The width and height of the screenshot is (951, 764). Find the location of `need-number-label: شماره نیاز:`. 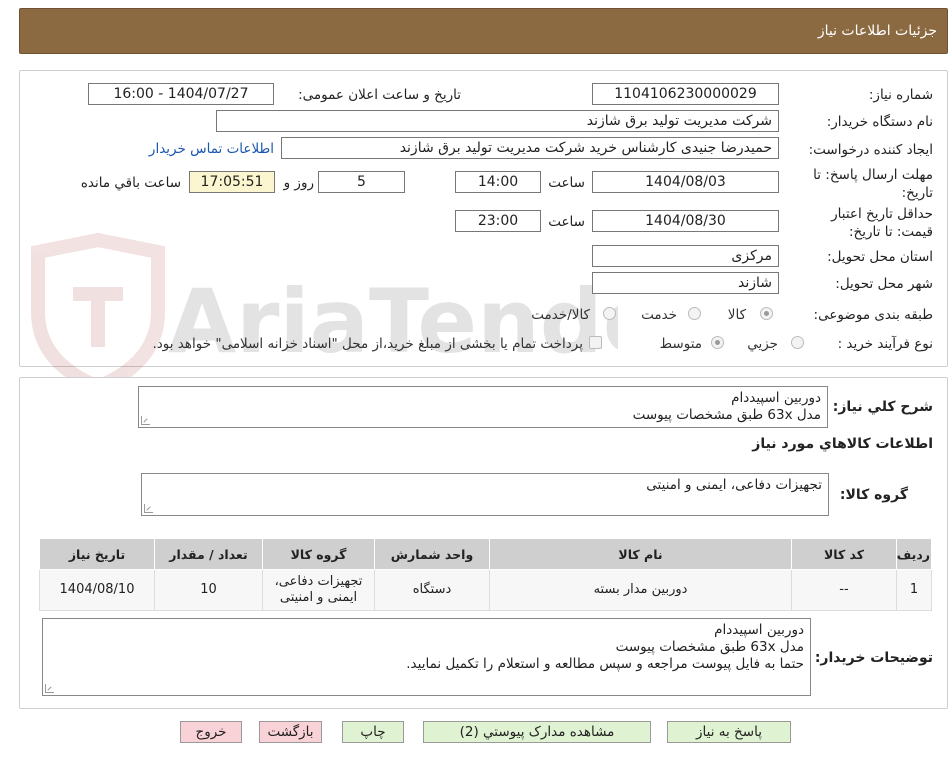

need-number-label: شماره نیاز: is located at coordinates (900, 95).